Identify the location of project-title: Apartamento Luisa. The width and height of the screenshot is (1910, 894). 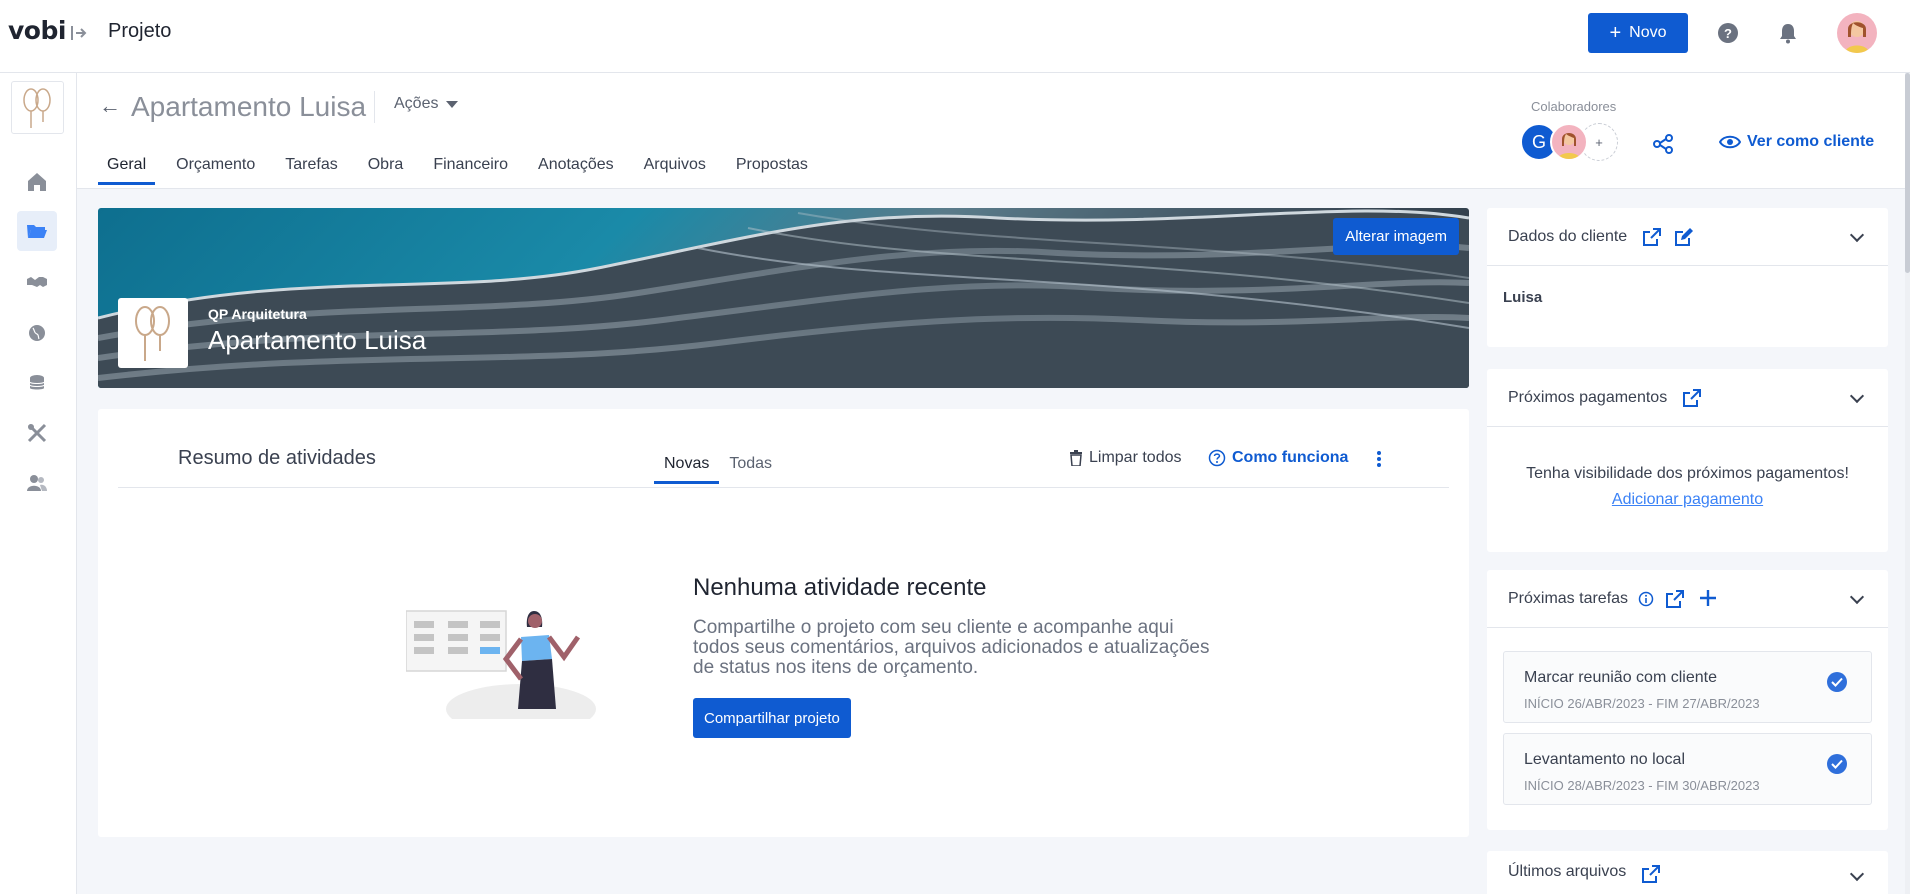
(249, 106).